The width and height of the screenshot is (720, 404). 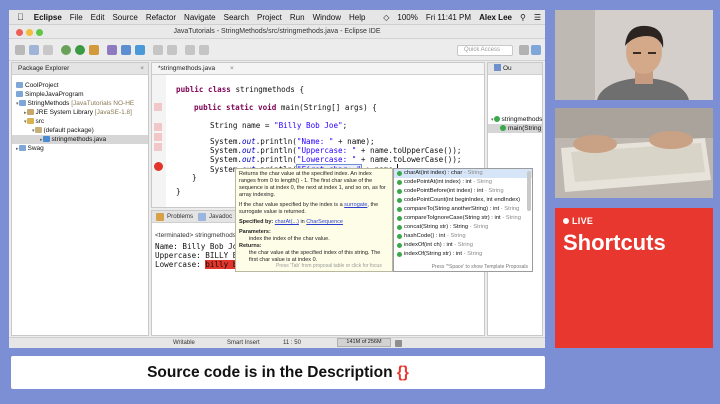 What do you see at coordinates (54, 94) in the screenshot?
I see `tree-item-label: SimpleJavaProgram` at bounding box center [54, 94].